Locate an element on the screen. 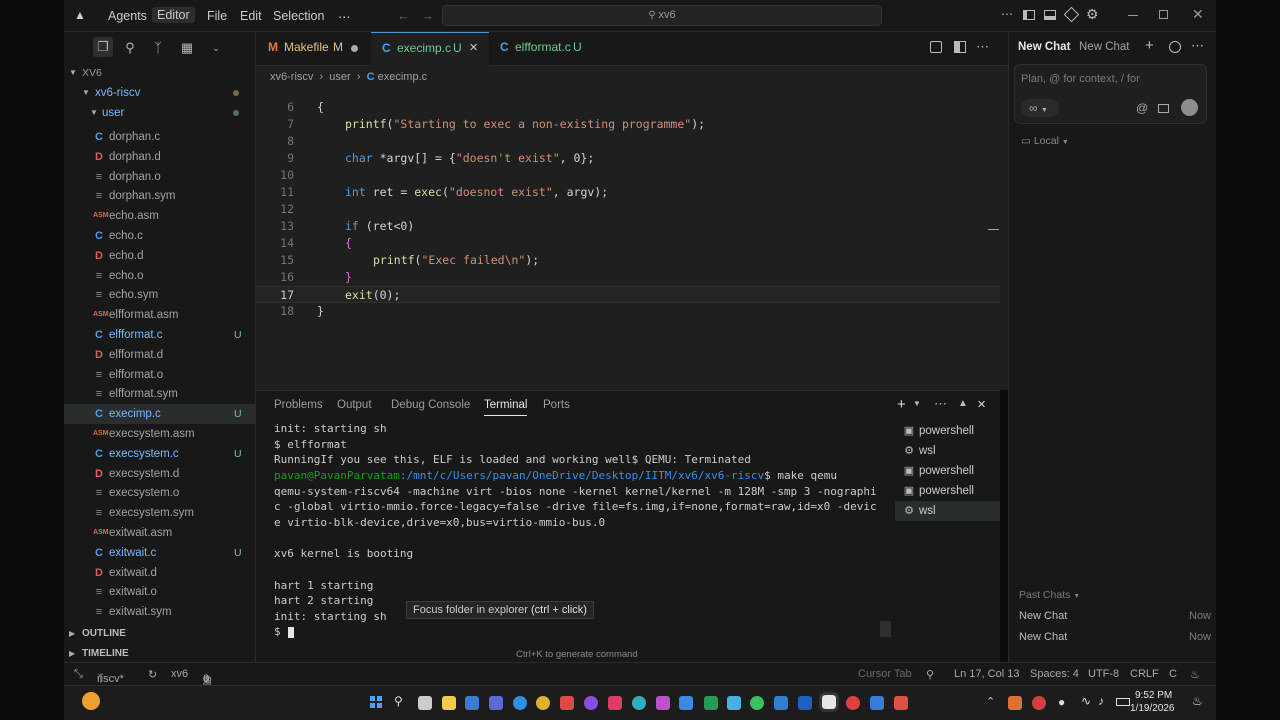 This screenshot has height=720, width=1280. file-item: ASM exitwait.asm is located at coordinates (159, 533).